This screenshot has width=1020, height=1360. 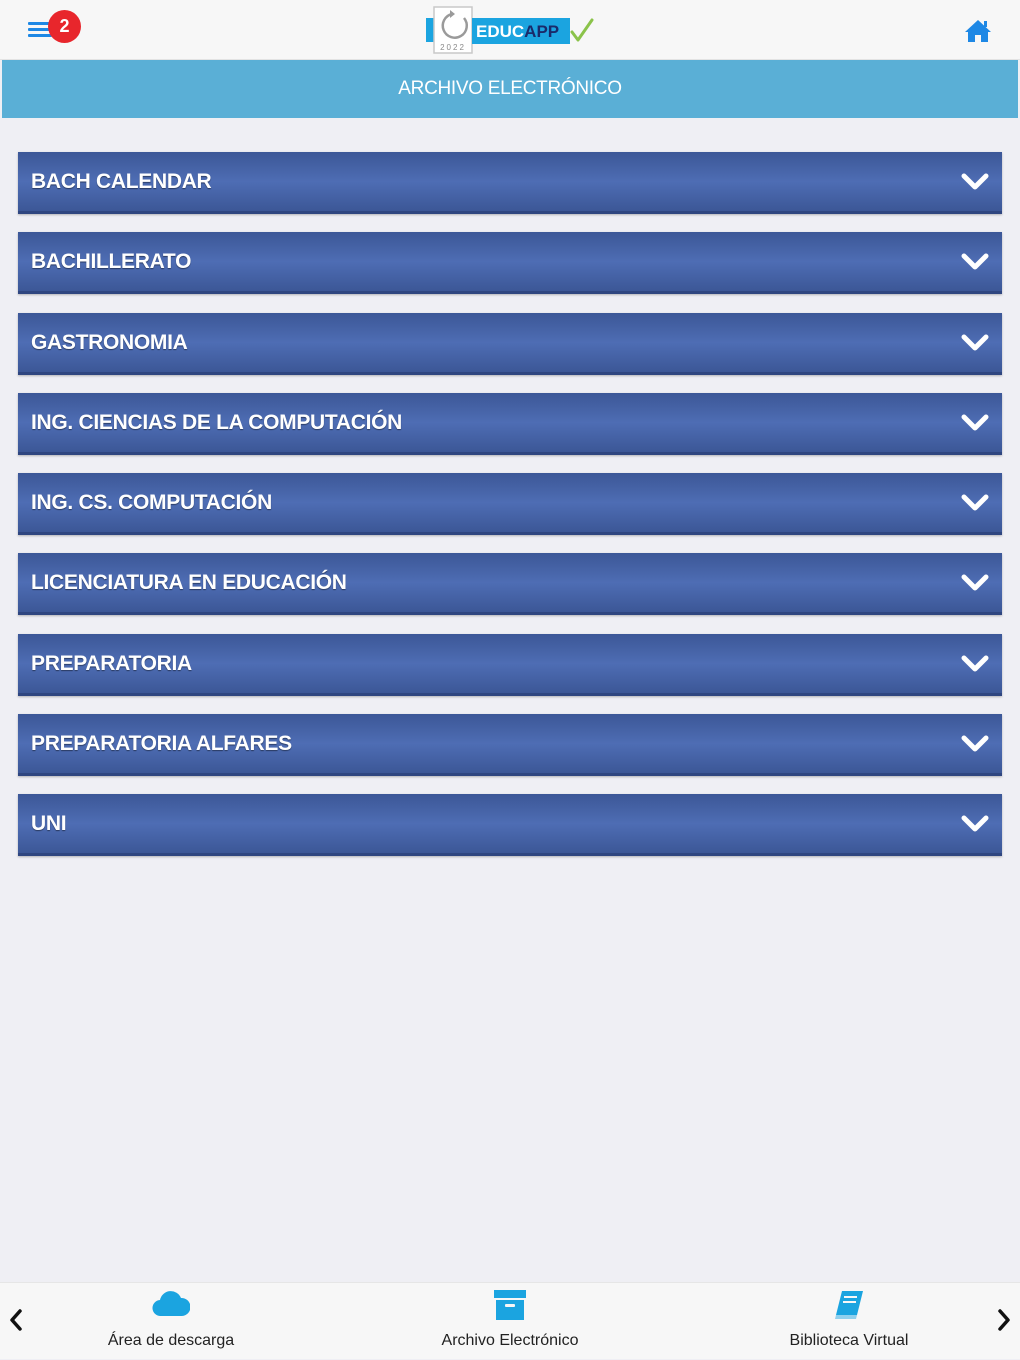 I want to click on folder-label: GASTRONOMIA, so click(x=109, y=342).